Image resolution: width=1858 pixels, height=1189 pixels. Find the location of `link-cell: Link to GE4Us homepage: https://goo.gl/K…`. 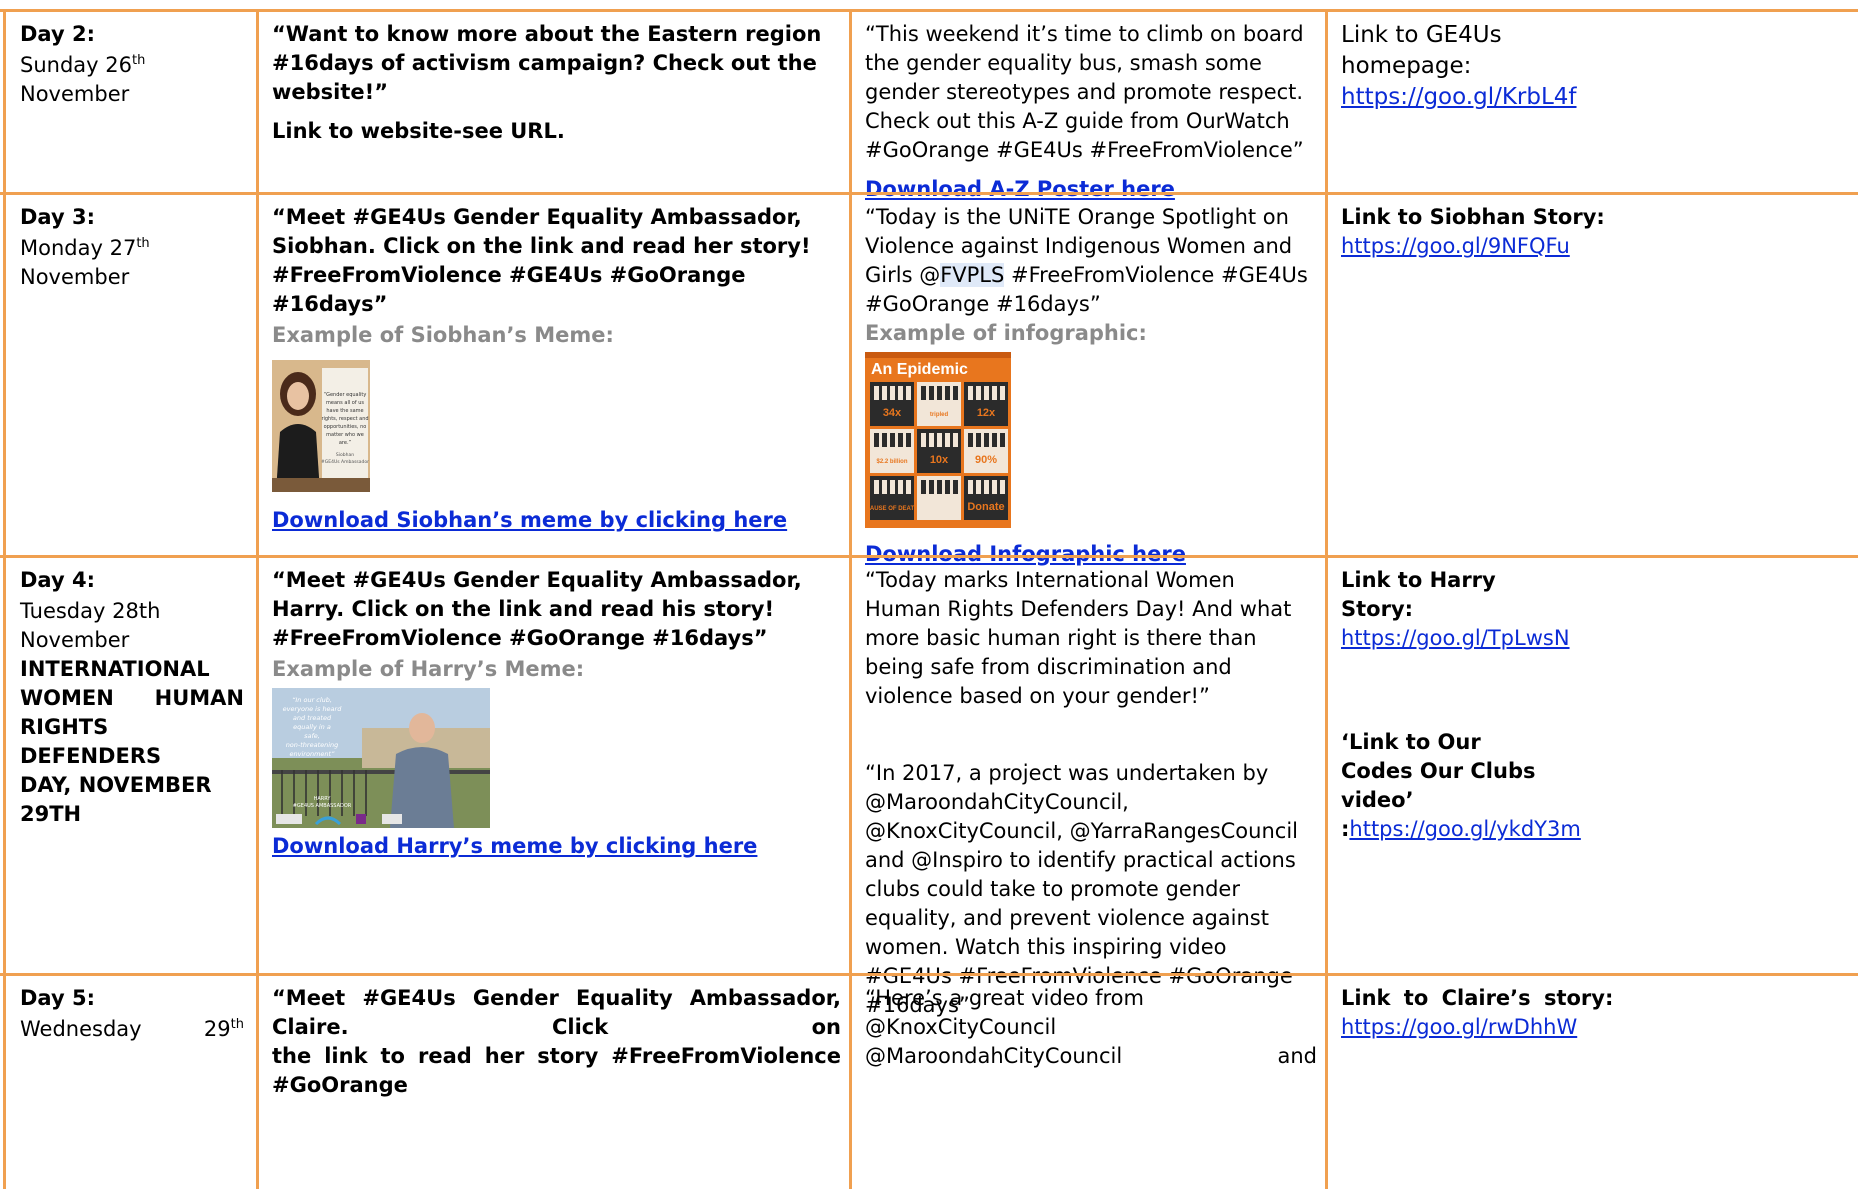

link-cell: Link to GE4Us homepage: https://goo.gl/K… is located at coordinates (1592, 102).